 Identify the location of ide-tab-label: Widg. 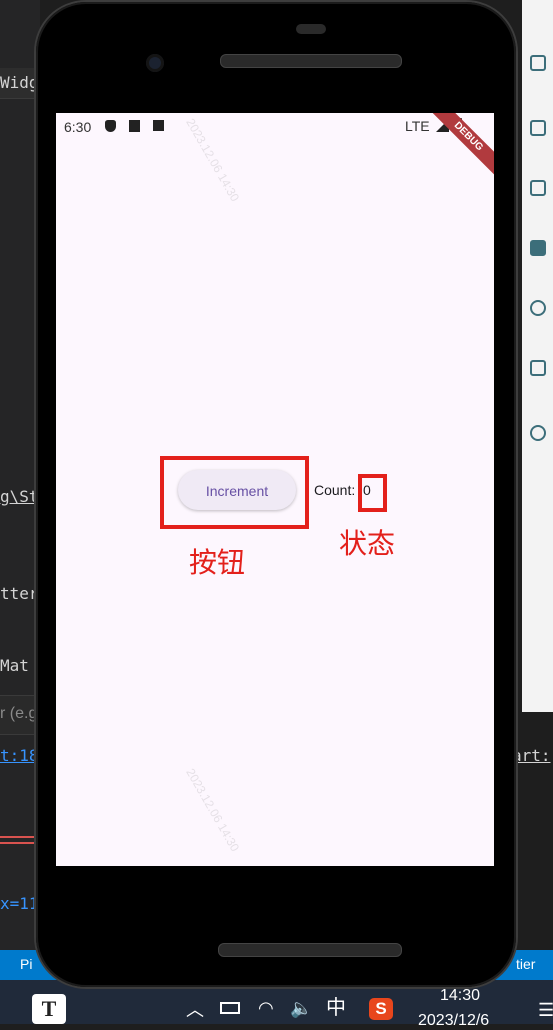
(19, 82).